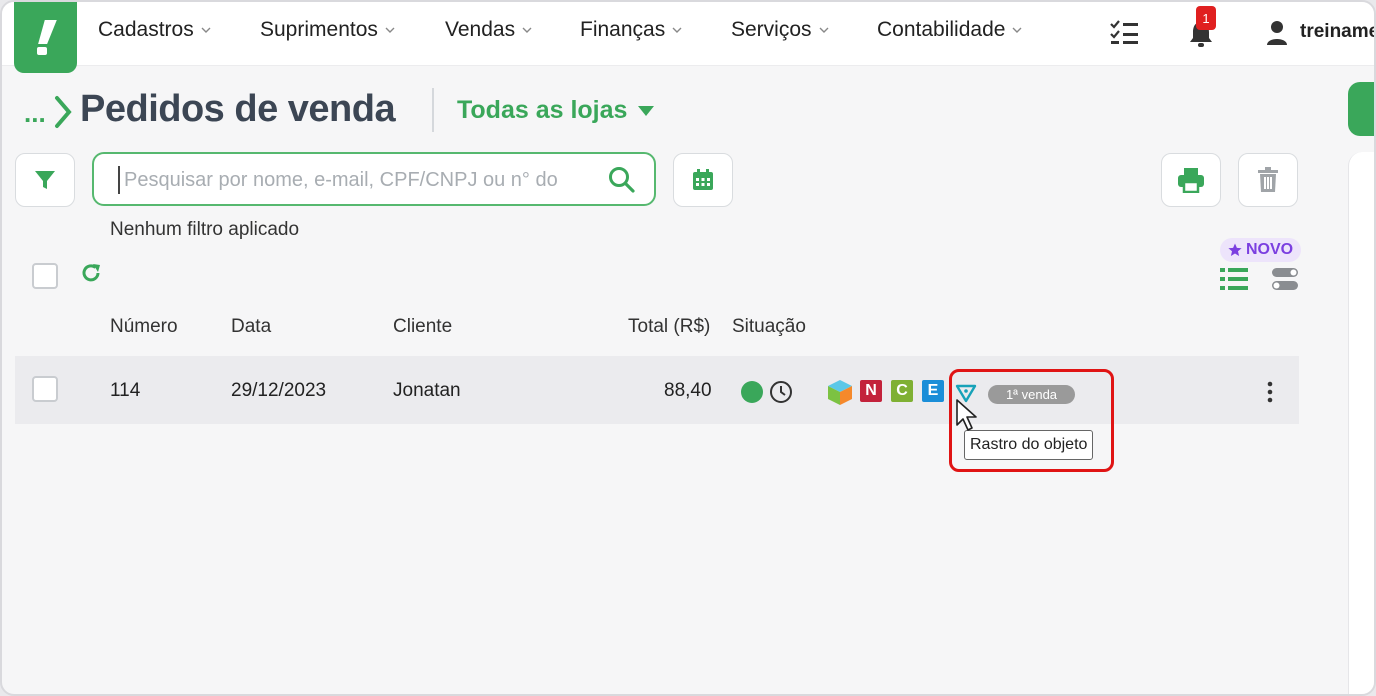 Image resolution: width=1376 pixels, height=696 pixels. I want to click on select-all-checkbox, so click(45, 276).